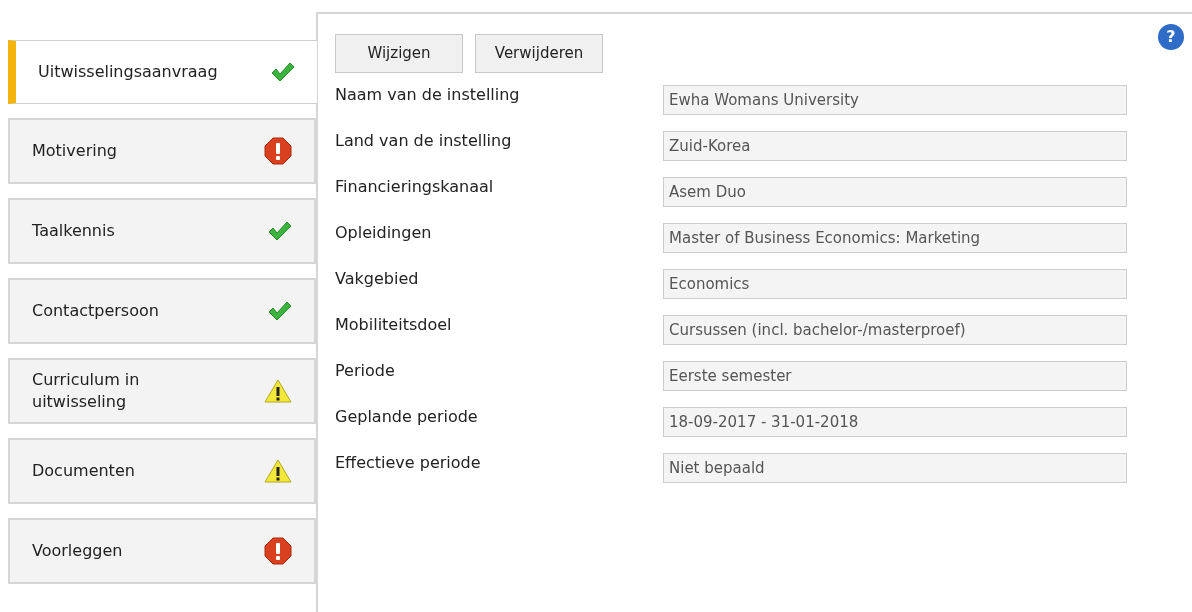  I want to click on field-value: Ewha Womans University, so click(895, 100).